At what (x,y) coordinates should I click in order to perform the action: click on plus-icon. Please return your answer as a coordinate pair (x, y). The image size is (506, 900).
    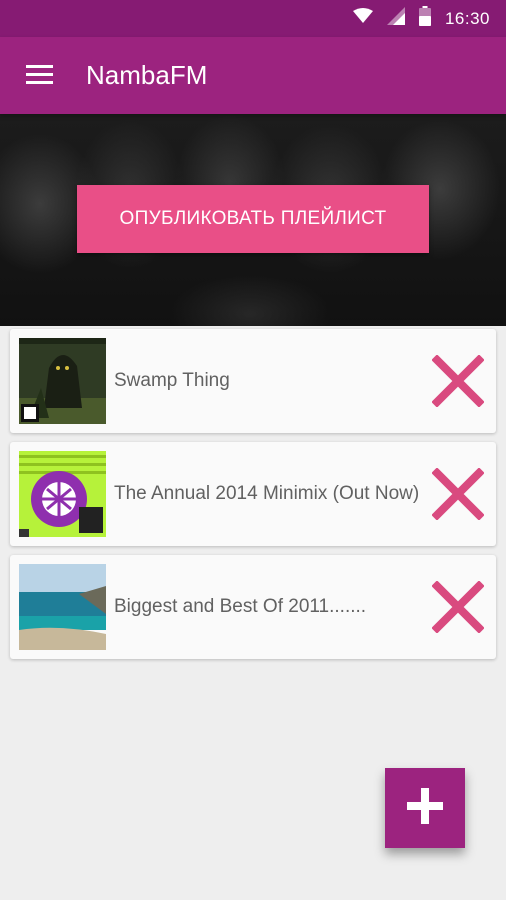
    Looking at the image, I should click on (425, 808).